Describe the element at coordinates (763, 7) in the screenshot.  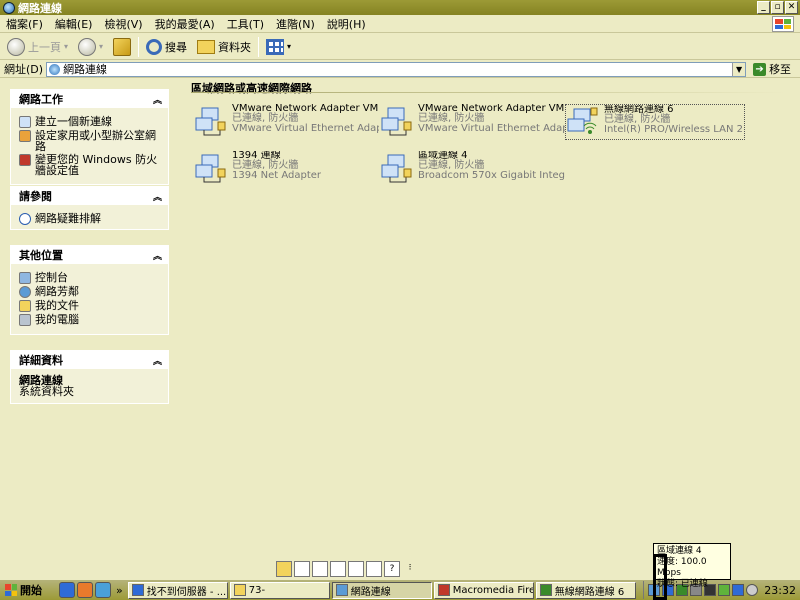
I see `minimize-button: _` at that location.